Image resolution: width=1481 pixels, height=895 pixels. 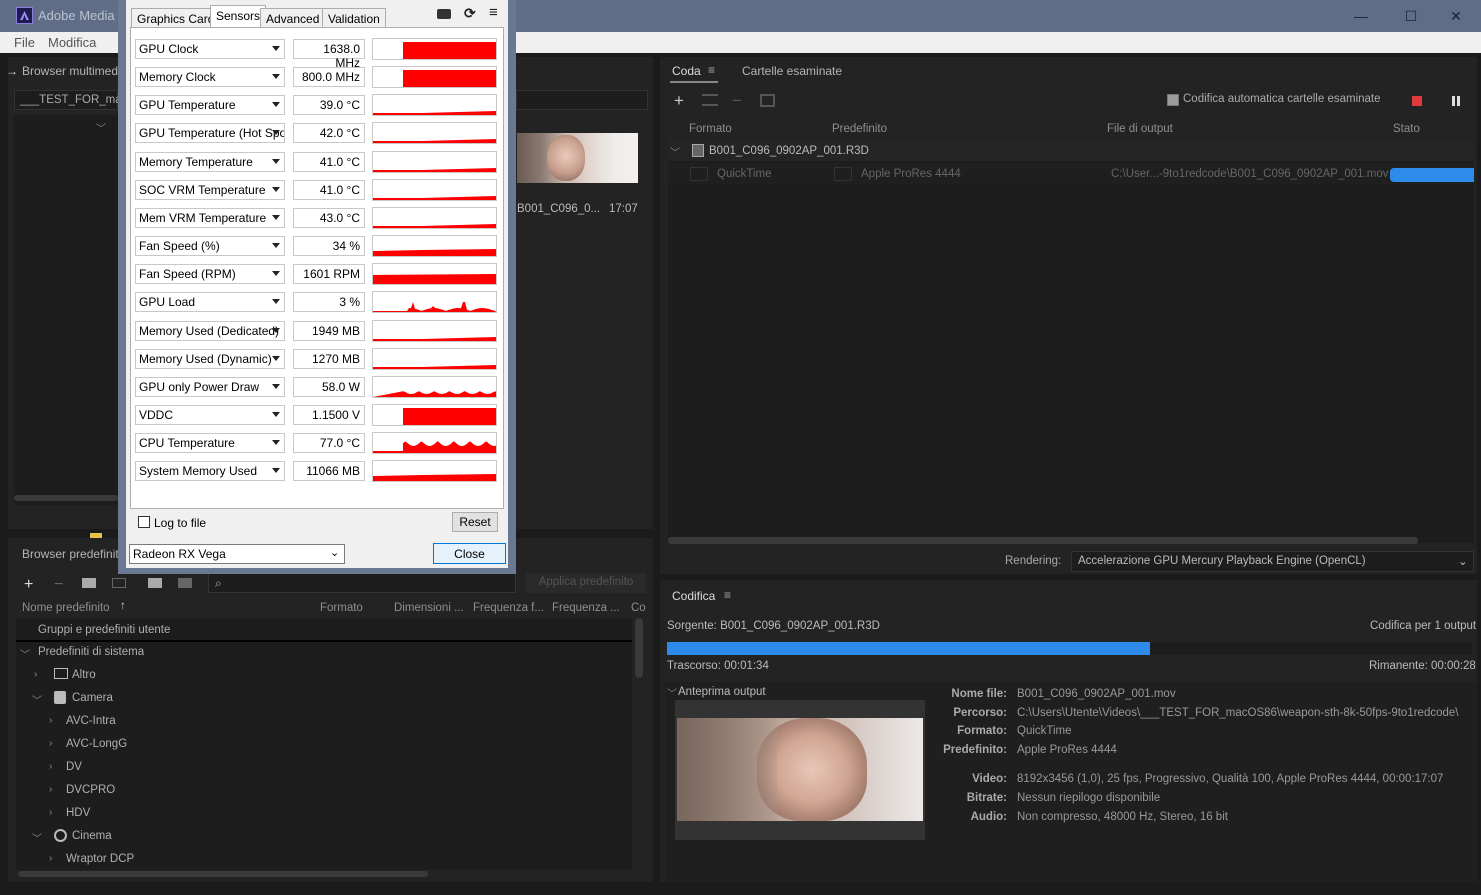 What do you see at coordinates (577, 158) in the screenshot?
I see `clip-thumbnail` at bounding box center [577, 158].